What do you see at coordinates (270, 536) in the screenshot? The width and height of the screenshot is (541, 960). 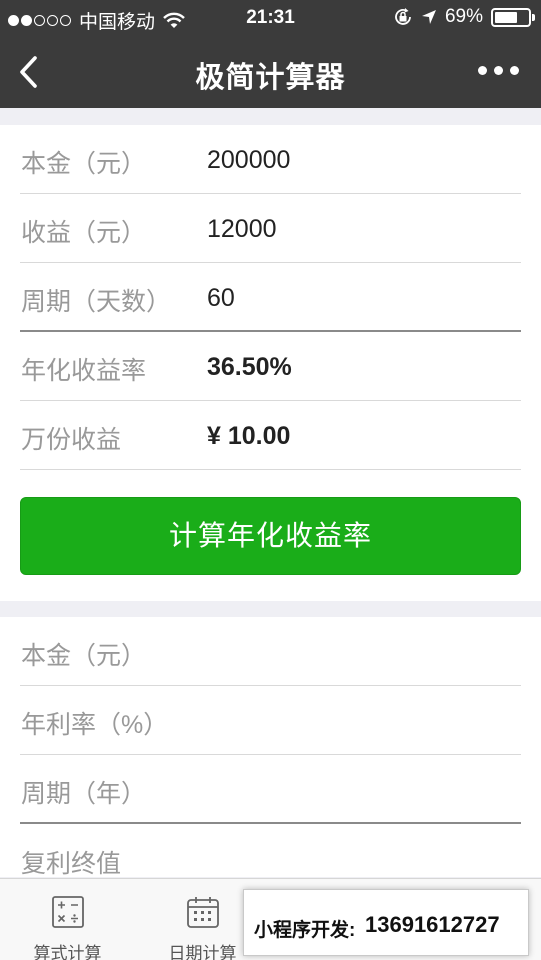 I see `calculate-yield-button: 计算年化收益率` at bounding box center [270, 536].